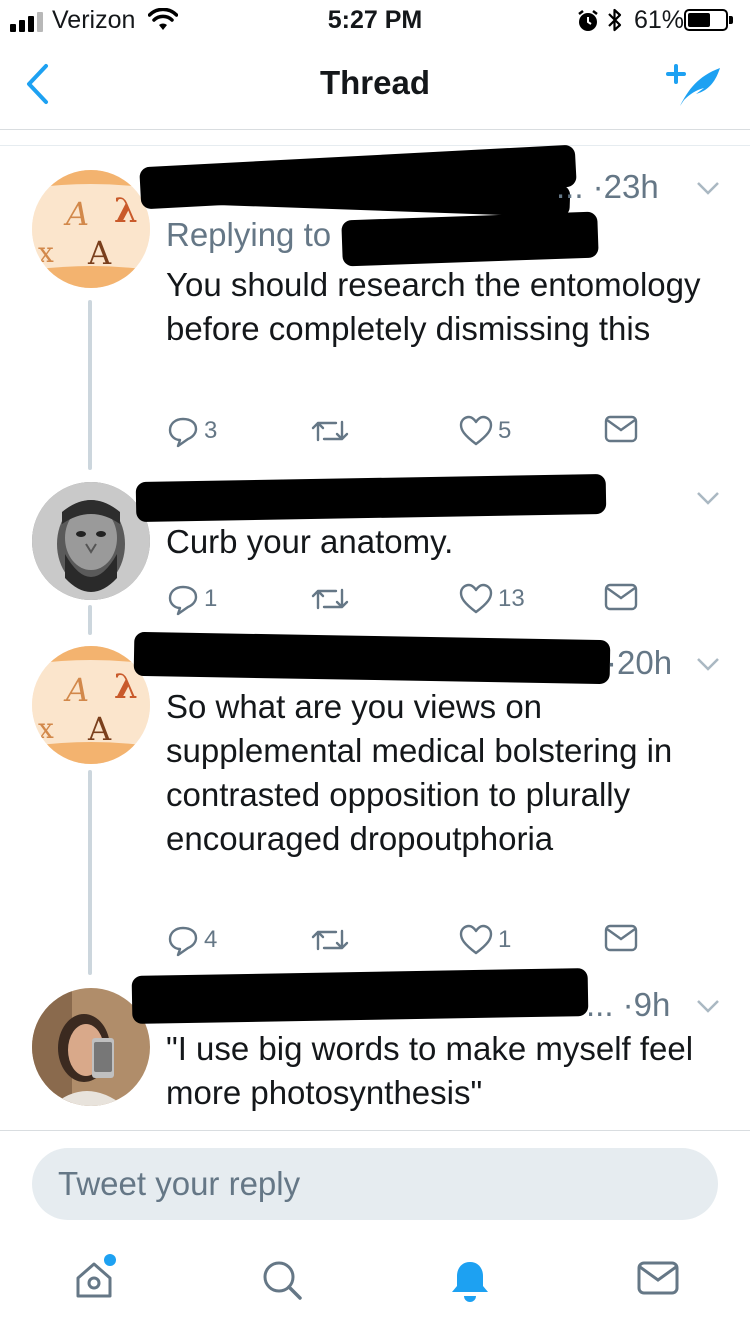  What do you see at coordinates (658, 1280) in the screenshot?
I see `messages-icon` at bounding box center [658, 1280].